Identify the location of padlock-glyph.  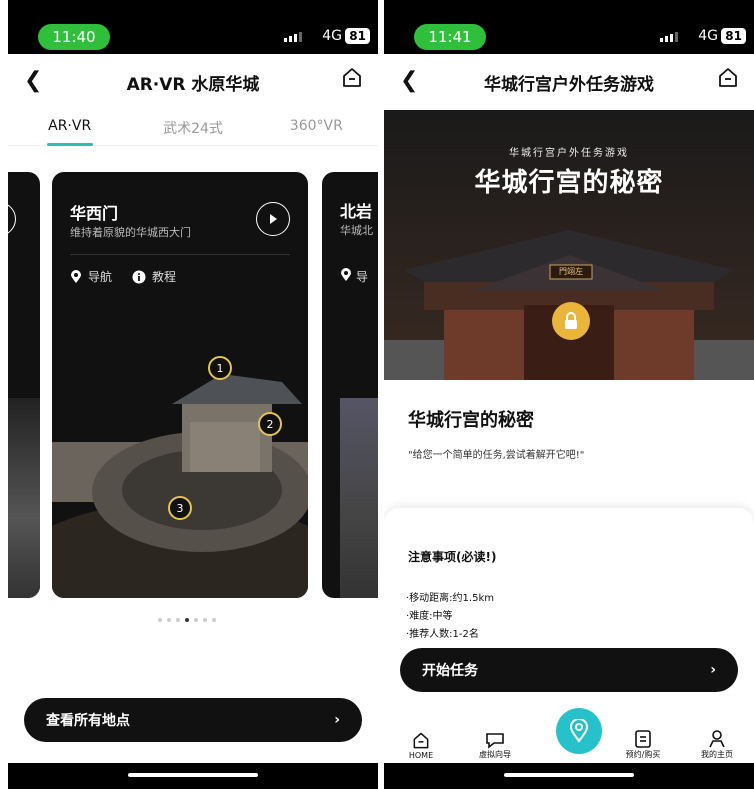
(571, 320).